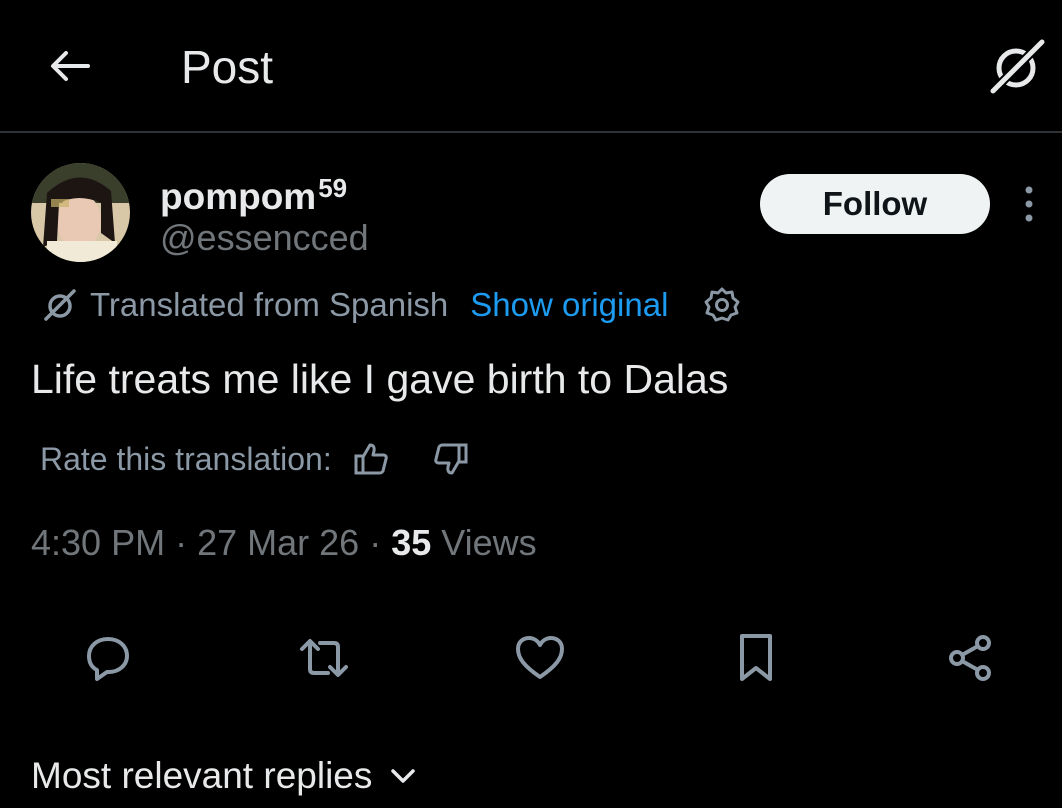 This screenshot has width=1062, height=808. I want to click on more-options-button, so click(1029, 204).